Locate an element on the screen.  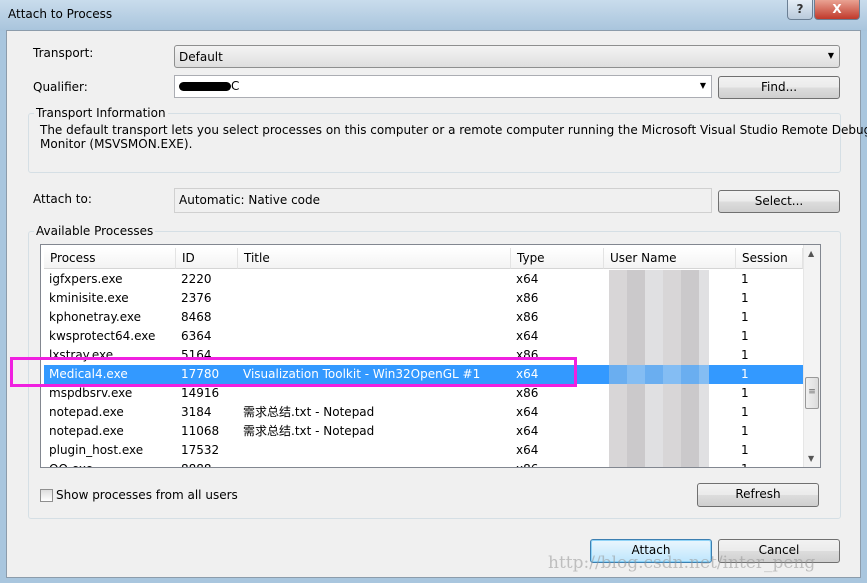
transport-info-text-2: Monitor (MSVSMON.EXE). is located at coordinates (116, 144).